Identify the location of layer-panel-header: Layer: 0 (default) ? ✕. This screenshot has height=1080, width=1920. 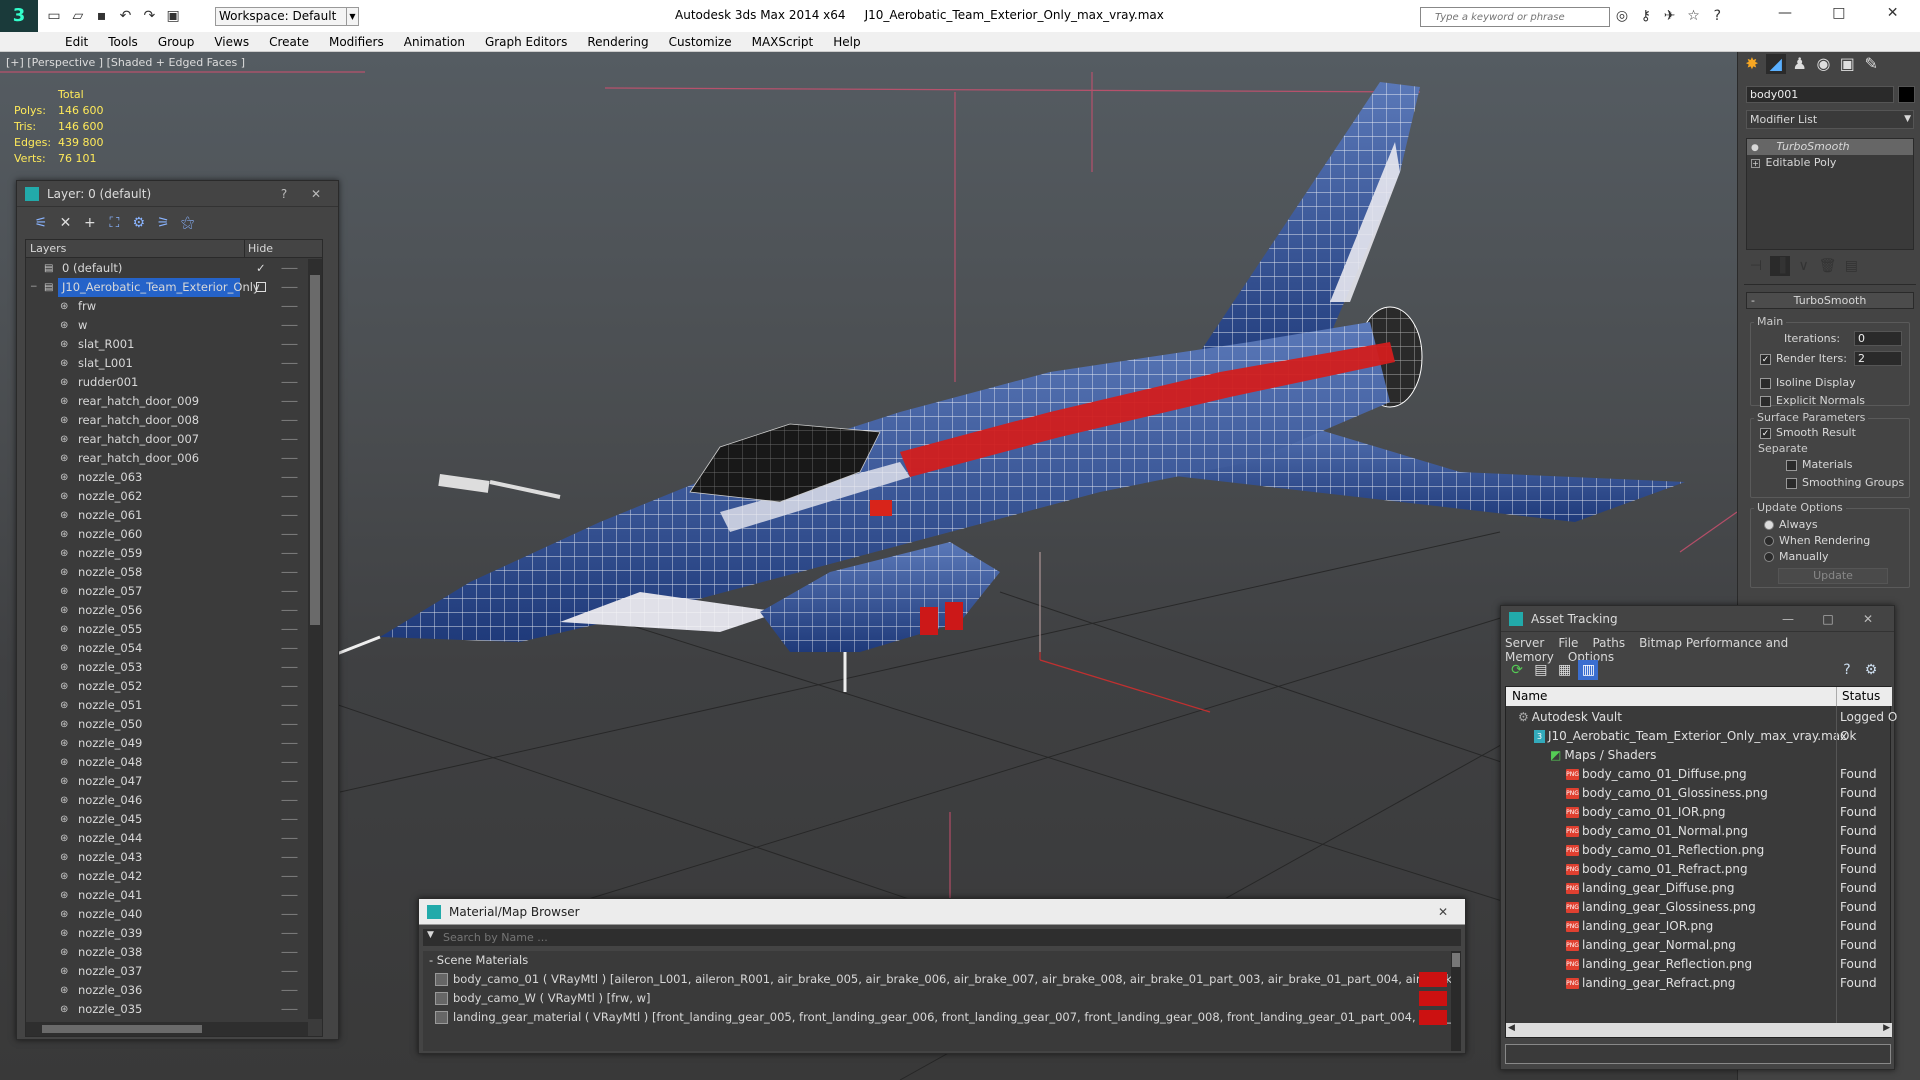
(177, 194).